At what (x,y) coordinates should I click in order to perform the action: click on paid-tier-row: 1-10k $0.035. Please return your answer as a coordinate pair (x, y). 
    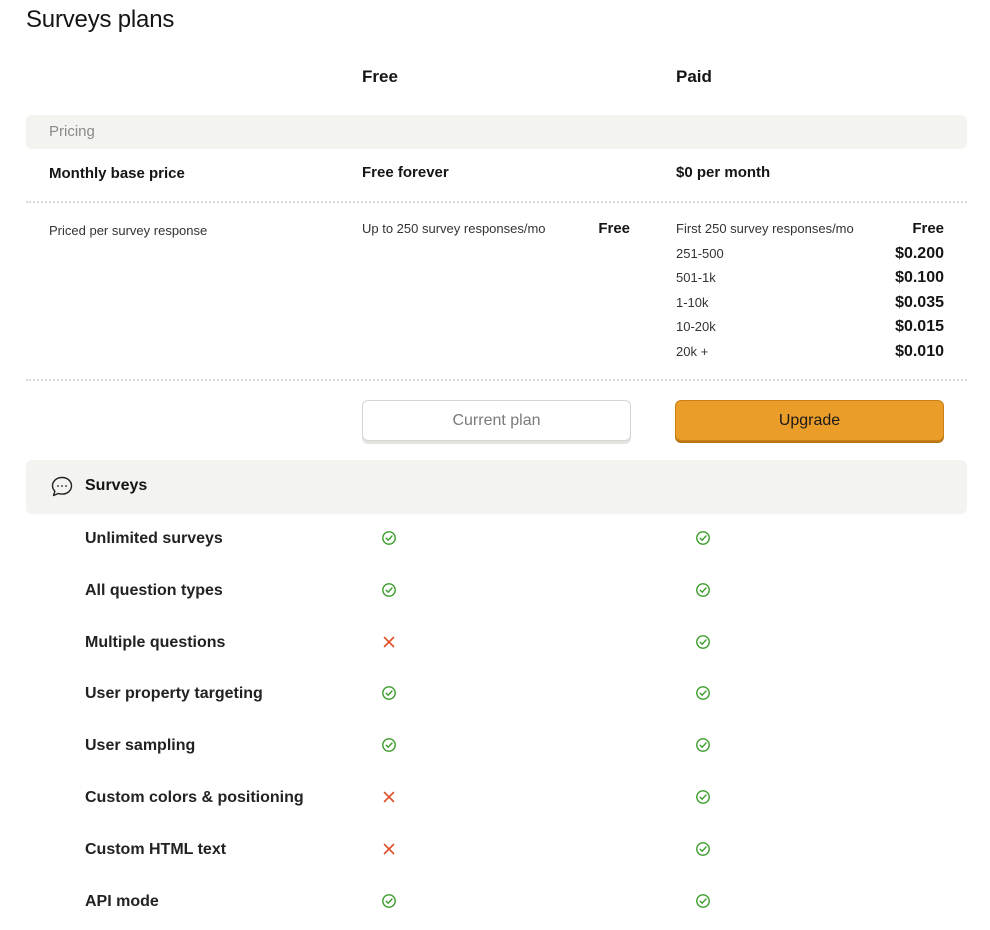
    Looking at the image, I should click on (810, 306).